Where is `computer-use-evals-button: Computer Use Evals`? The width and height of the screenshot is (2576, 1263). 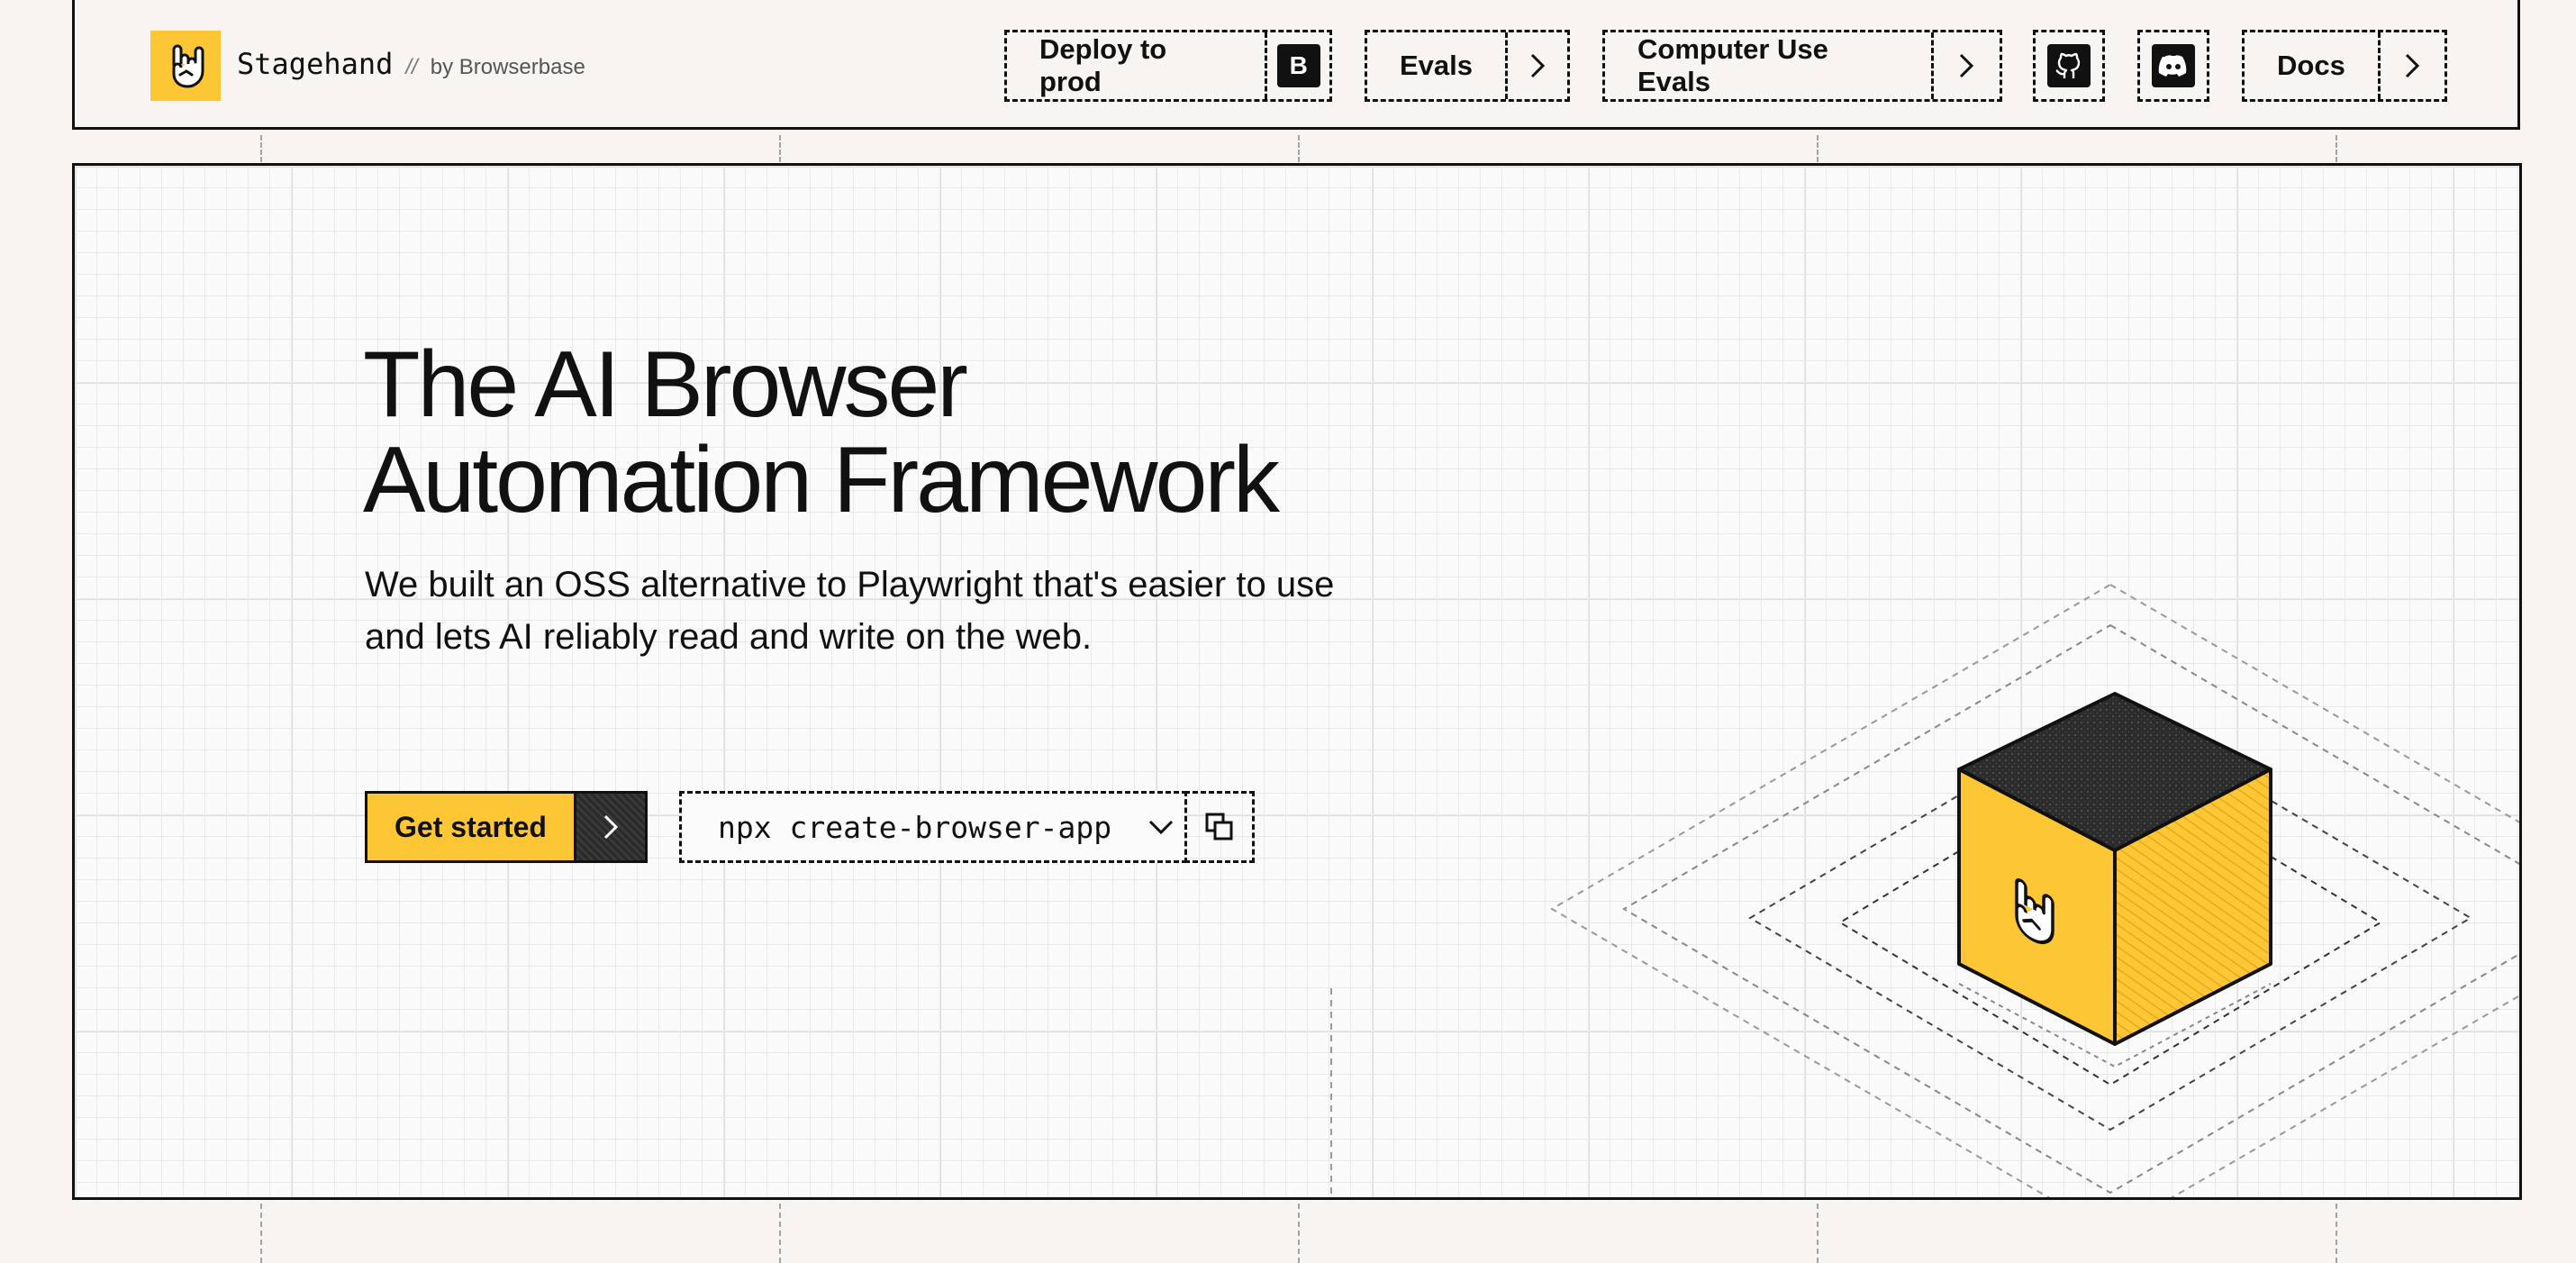
computer-use-evals-button: Computer Use Evals is located at coordinates (1802, 66).